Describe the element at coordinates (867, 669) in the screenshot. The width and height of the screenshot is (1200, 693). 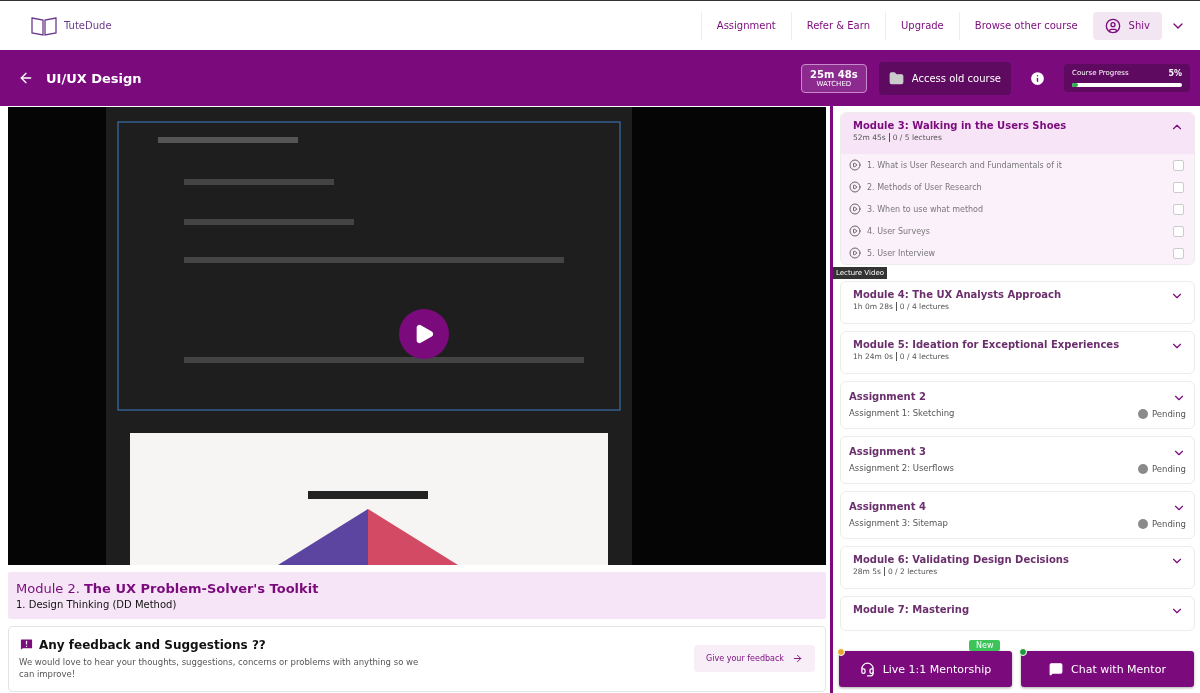
I see `headset-icon` at that location.